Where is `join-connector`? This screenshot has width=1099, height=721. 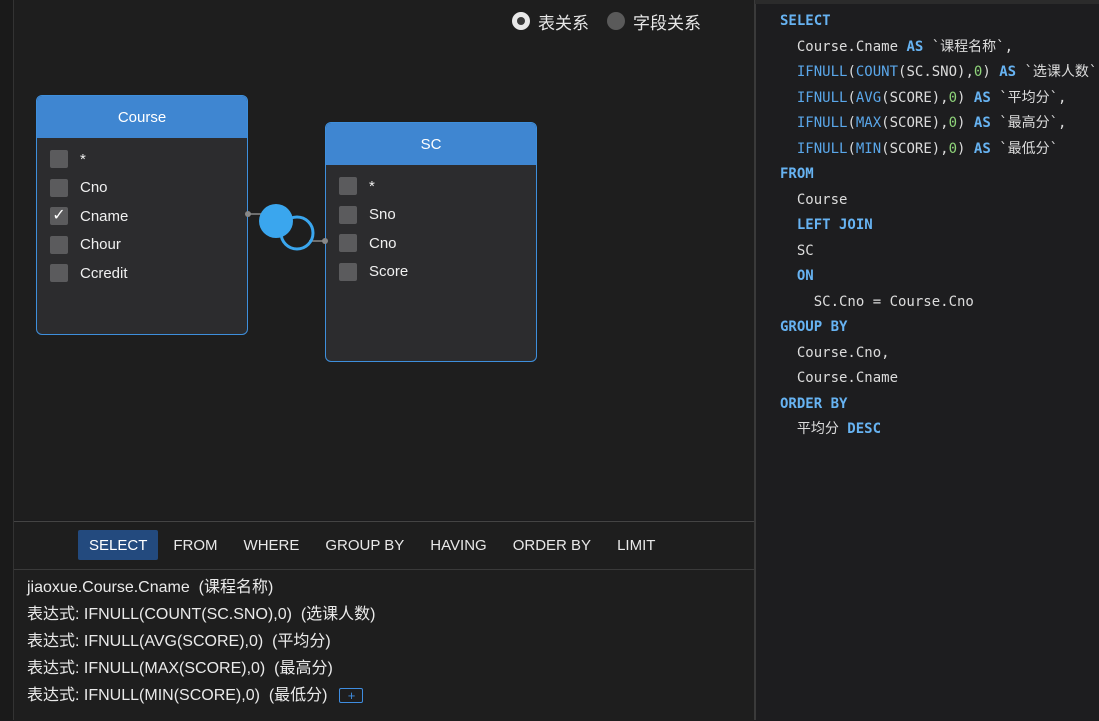 join-connector is located at coordinates (286, 227).